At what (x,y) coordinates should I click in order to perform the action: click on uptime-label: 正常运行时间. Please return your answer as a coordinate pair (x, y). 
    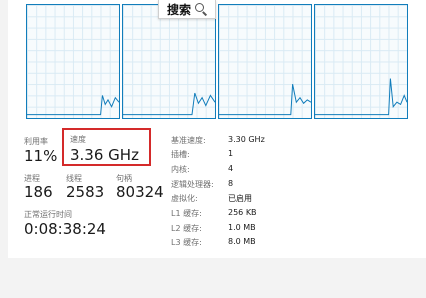
    Looking at the image, I should click on (48, 214).